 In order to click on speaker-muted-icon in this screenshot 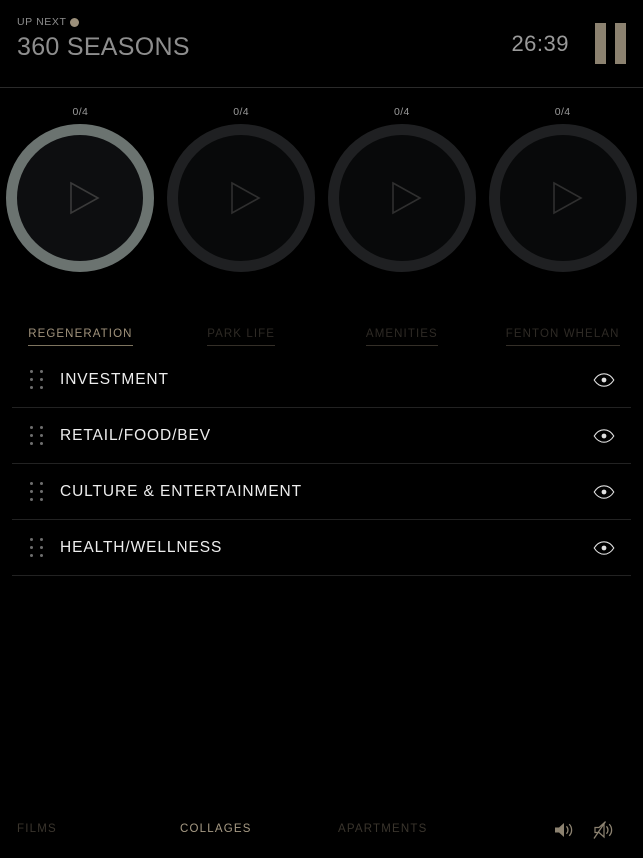, I will do `click(603, 830)`.